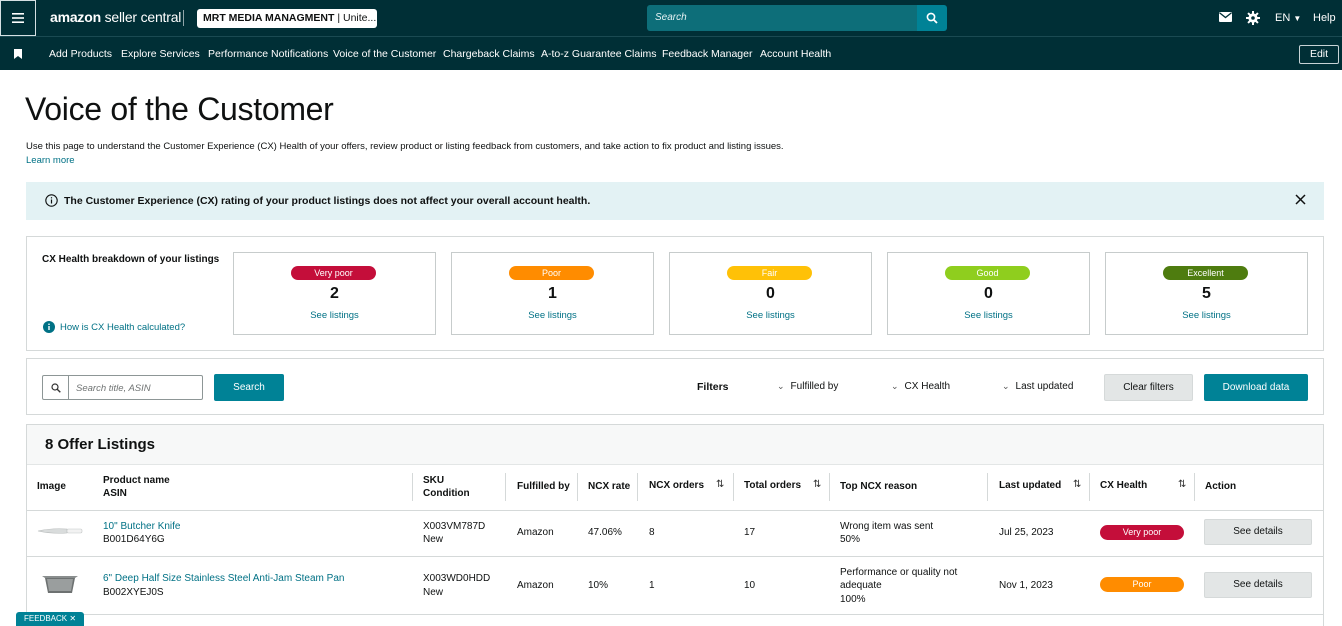  I want to click on hamburger-icon, so click(18, 18).